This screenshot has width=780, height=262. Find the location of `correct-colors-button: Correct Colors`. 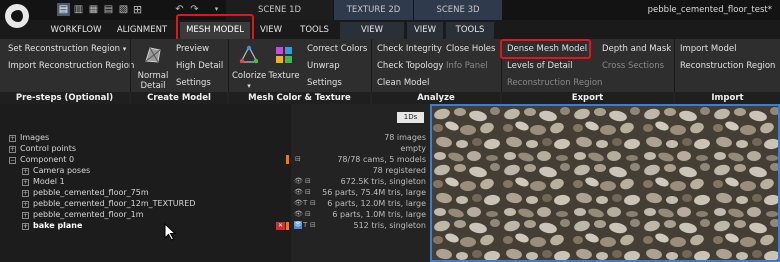

correct-colors-button: Correct Colors is located at coordinates (337, 49).